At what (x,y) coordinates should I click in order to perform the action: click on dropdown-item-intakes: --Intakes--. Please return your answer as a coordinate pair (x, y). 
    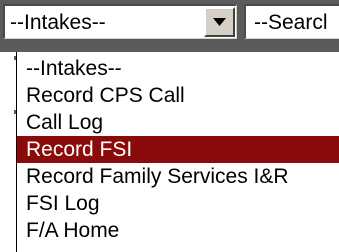
    Looking at the image, I should click on (178, 68).